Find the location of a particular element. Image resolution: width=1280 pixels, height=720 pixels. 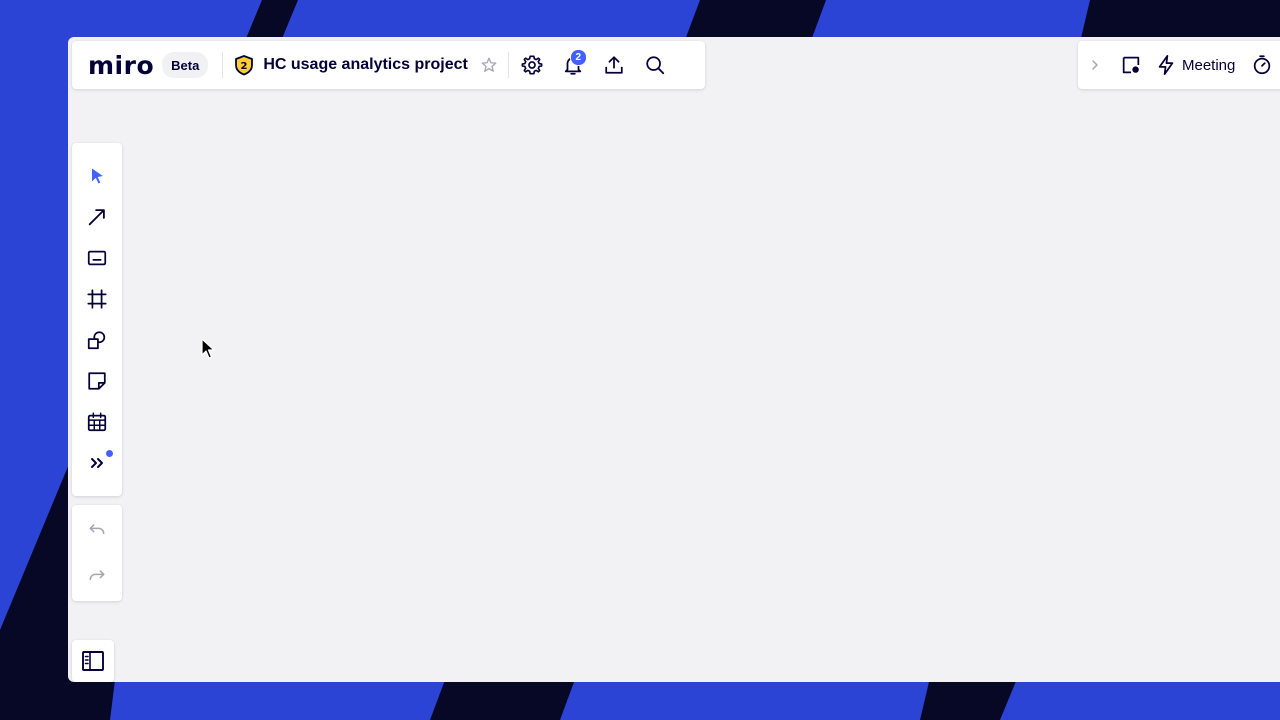

meeting-label: Meeting is located at coordinates (1208, 65).